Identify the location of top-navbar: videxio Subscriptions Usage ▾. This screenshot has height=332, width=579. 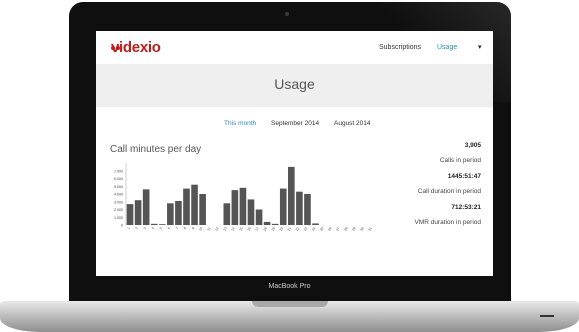
(294, 47).